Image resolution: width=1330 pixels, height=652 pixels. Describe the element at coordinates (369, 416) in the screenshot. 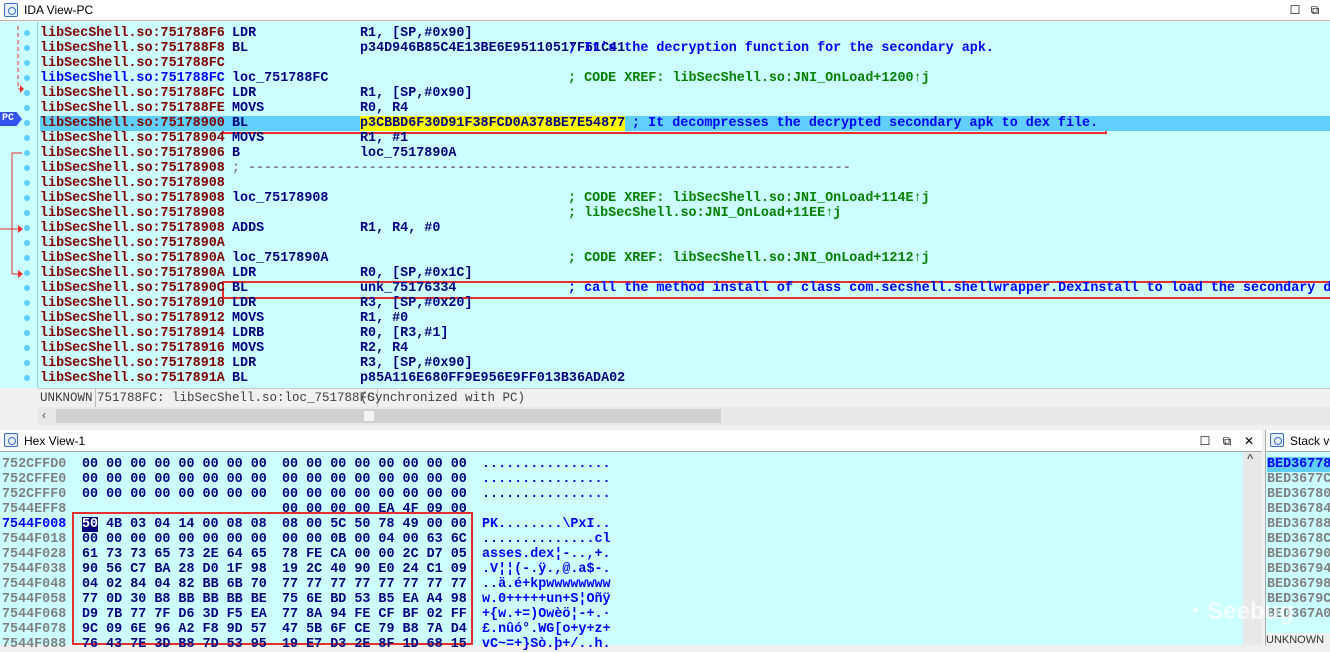

I see `scroll-thumb` at that location.